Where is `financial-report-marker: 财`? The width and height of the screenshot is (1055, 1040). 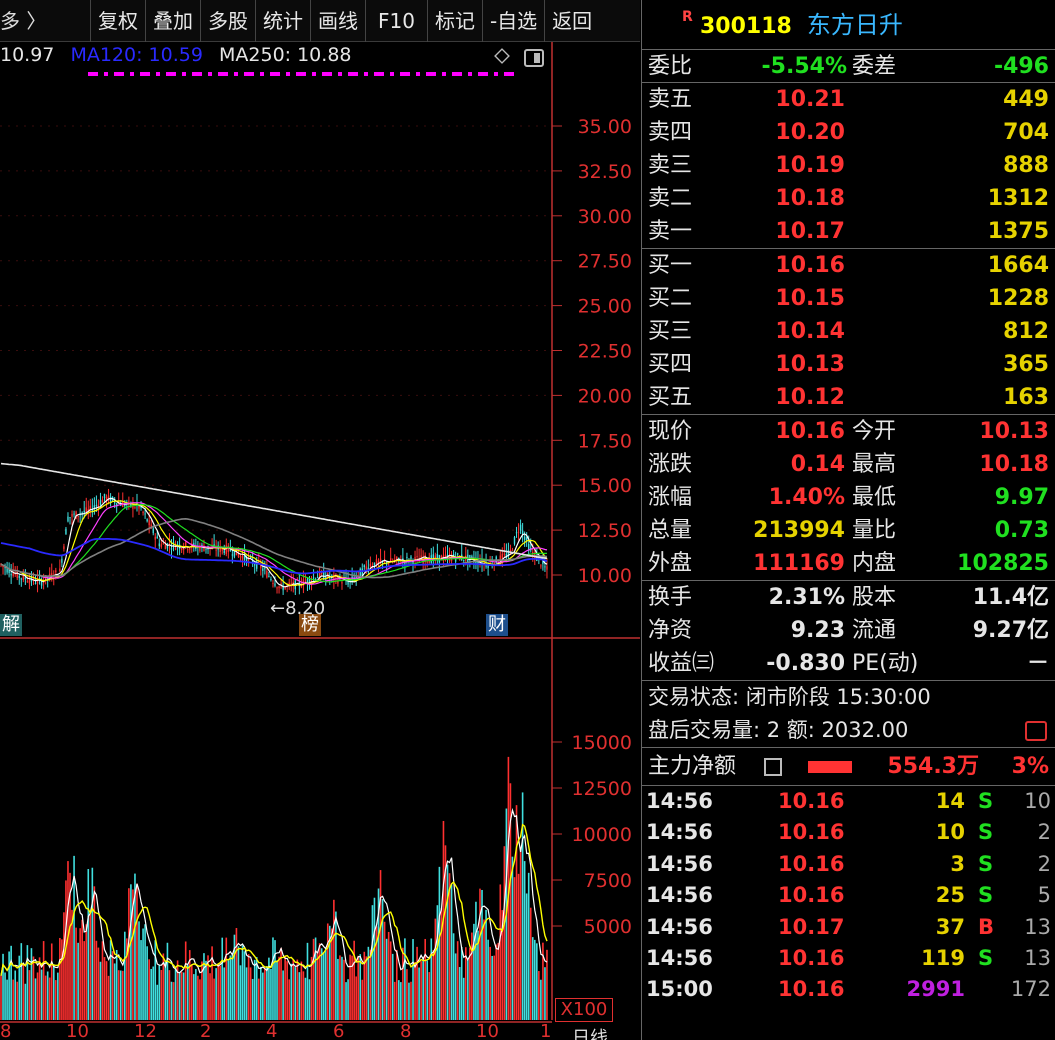 financial-report-marker: 财 is located at coordinates (497, 625).